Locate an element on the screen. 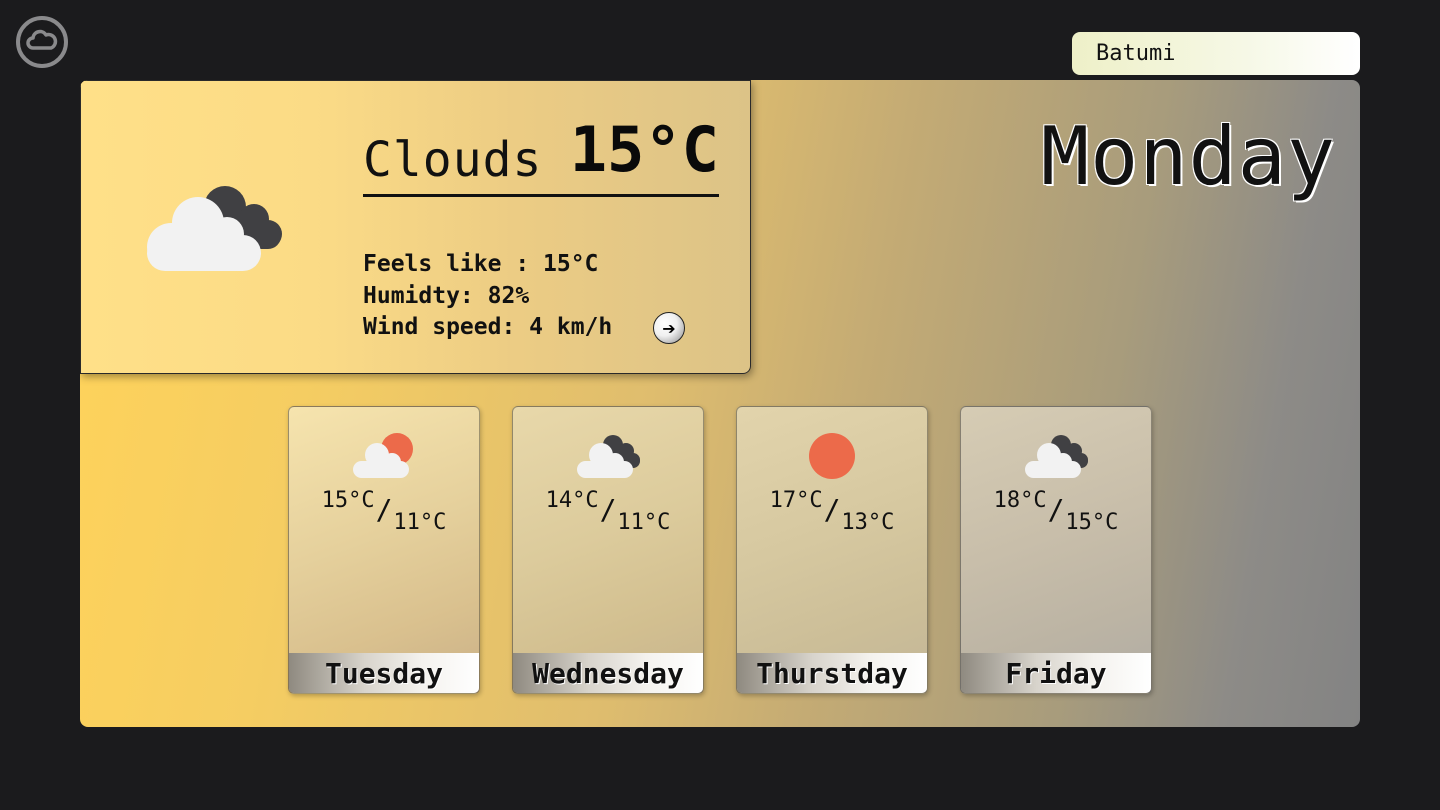 The width and height of the screenshot is (1440, 810). forecast-temps: 17°C/13°C is located at coordinates (832, 511).